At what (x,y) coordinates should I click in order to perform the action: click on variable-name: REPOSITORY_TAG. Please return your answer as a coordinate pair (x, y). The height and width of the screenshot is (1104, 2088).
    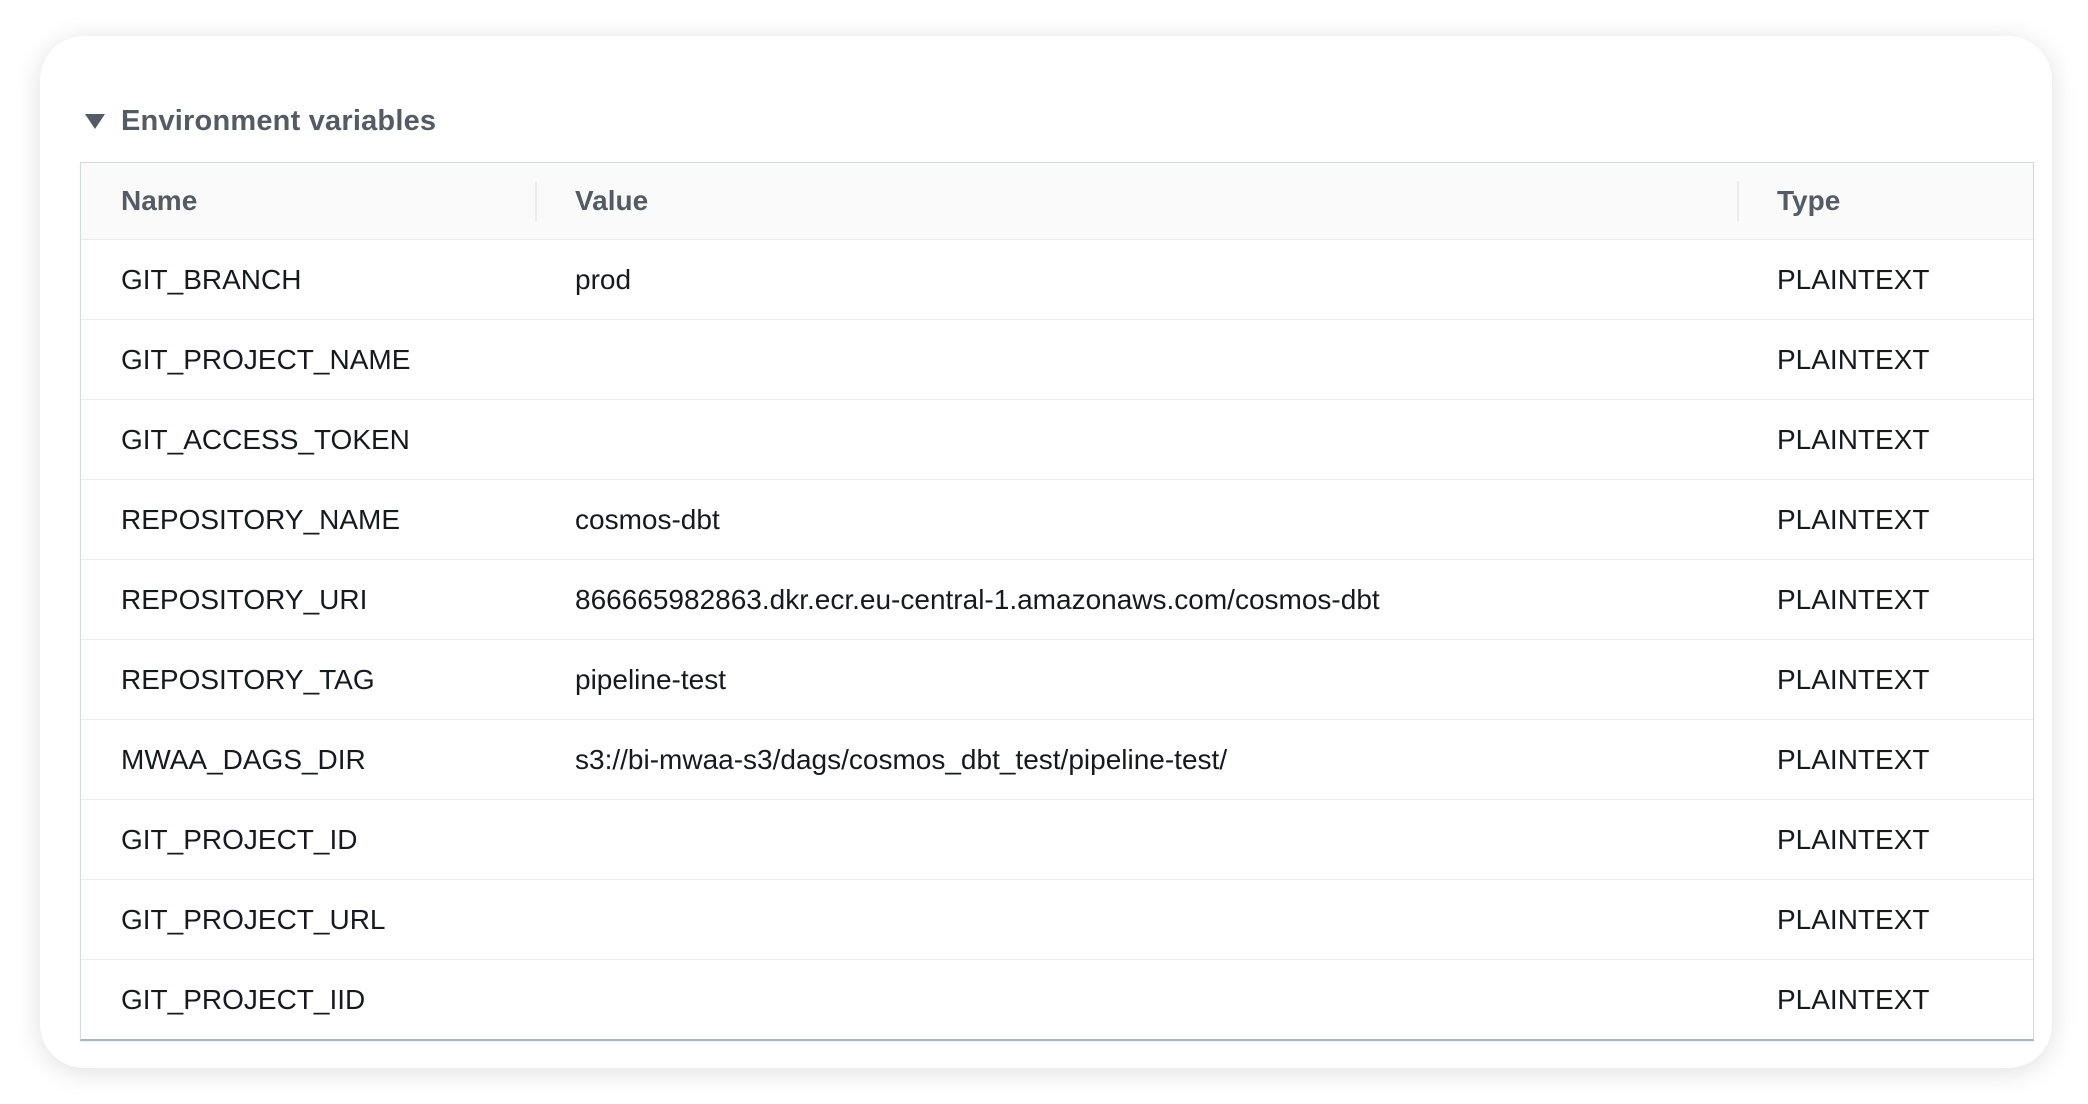
    Looking at the image, I should click on (308, 679).